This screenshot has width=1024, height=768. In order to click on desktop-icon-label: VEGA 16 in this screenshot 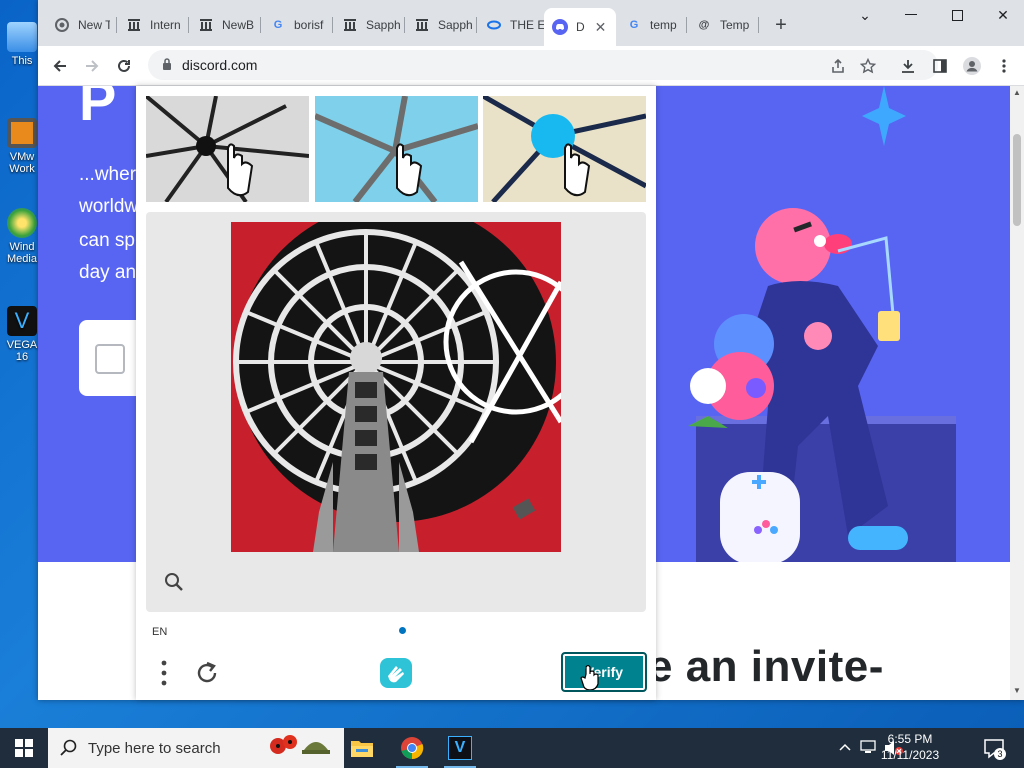, I will do `click(22, 351)`.